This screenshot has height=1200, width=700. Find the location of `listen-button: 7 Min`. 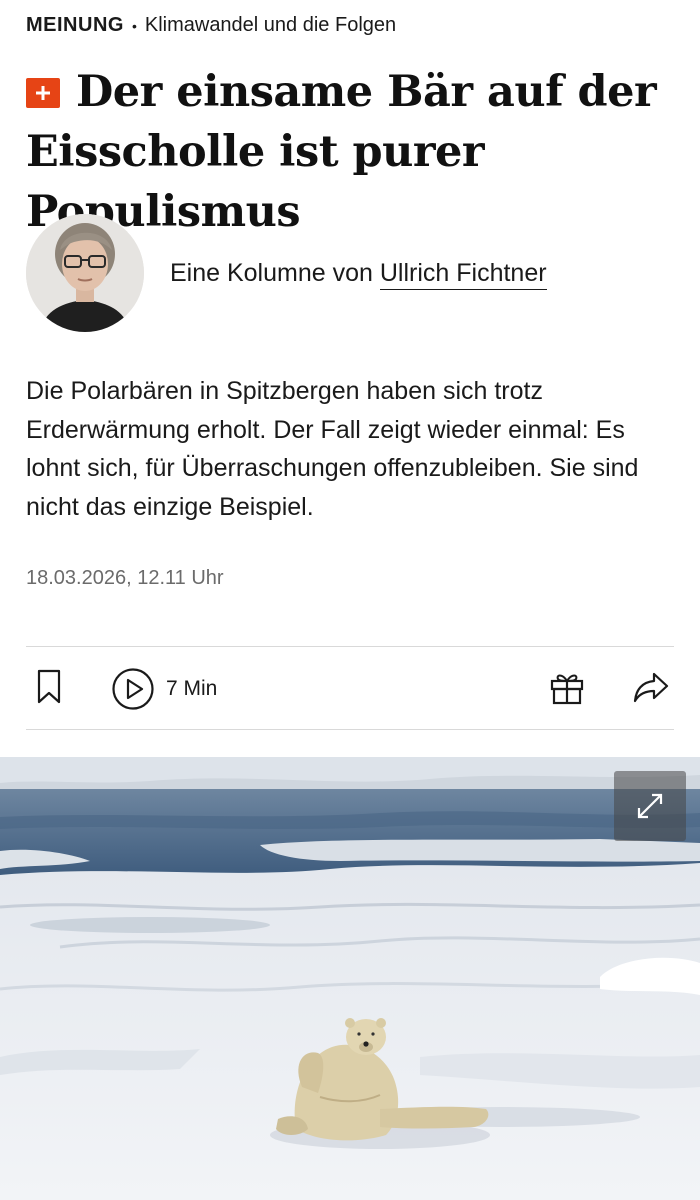

listen-button: 7 Min is located at coordinates (164, 689).